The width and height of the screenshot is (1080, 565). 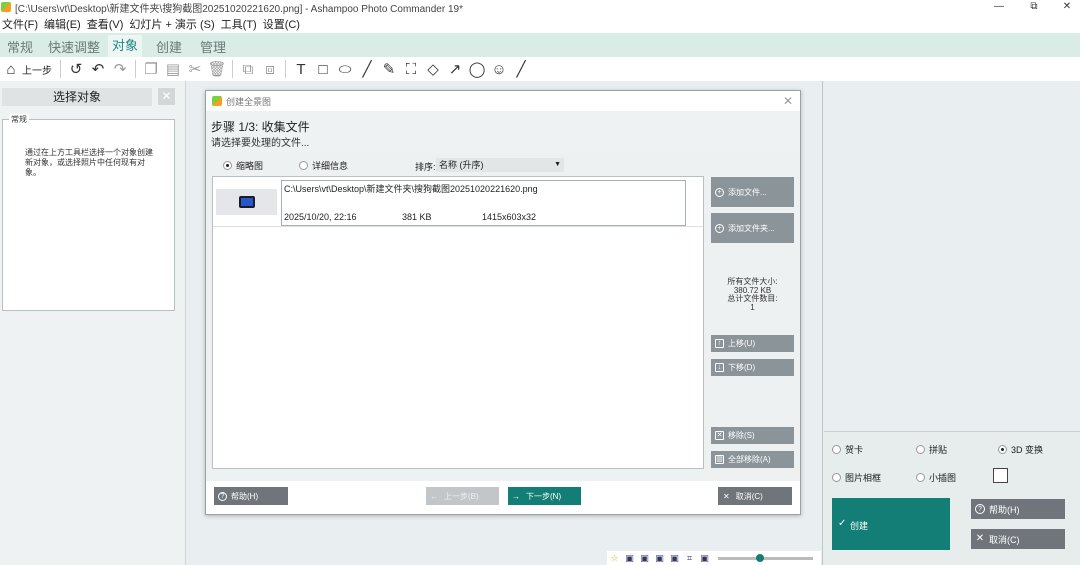 What do you see at coordinates (173, 69) in the screenshot?
I see `paste-icon: ▤` at bounding box center [173, 69].